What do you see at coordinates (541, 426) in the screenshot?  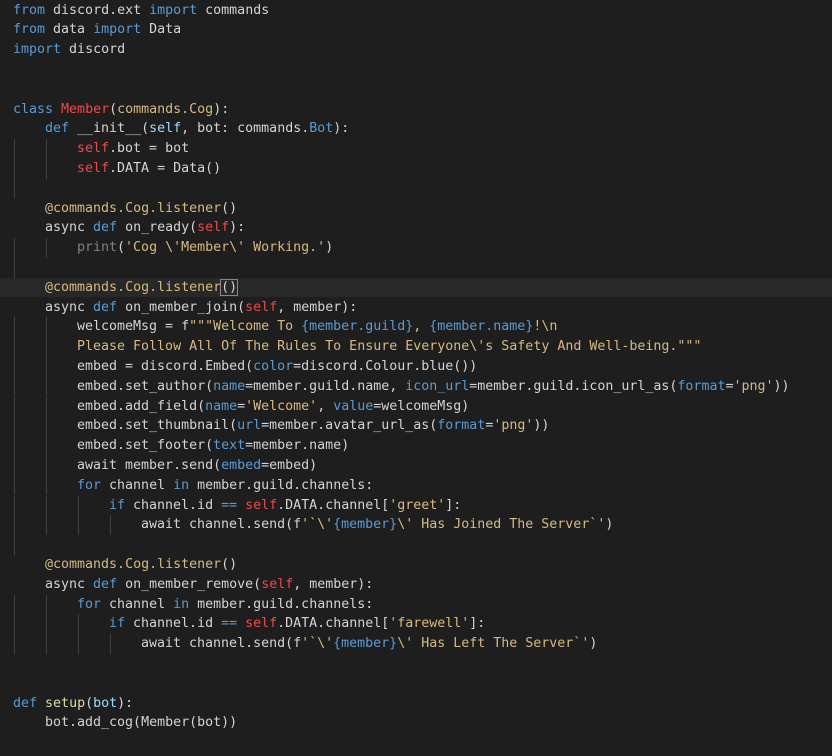 I see `code-token: ))` at bounding box center [541, 426].